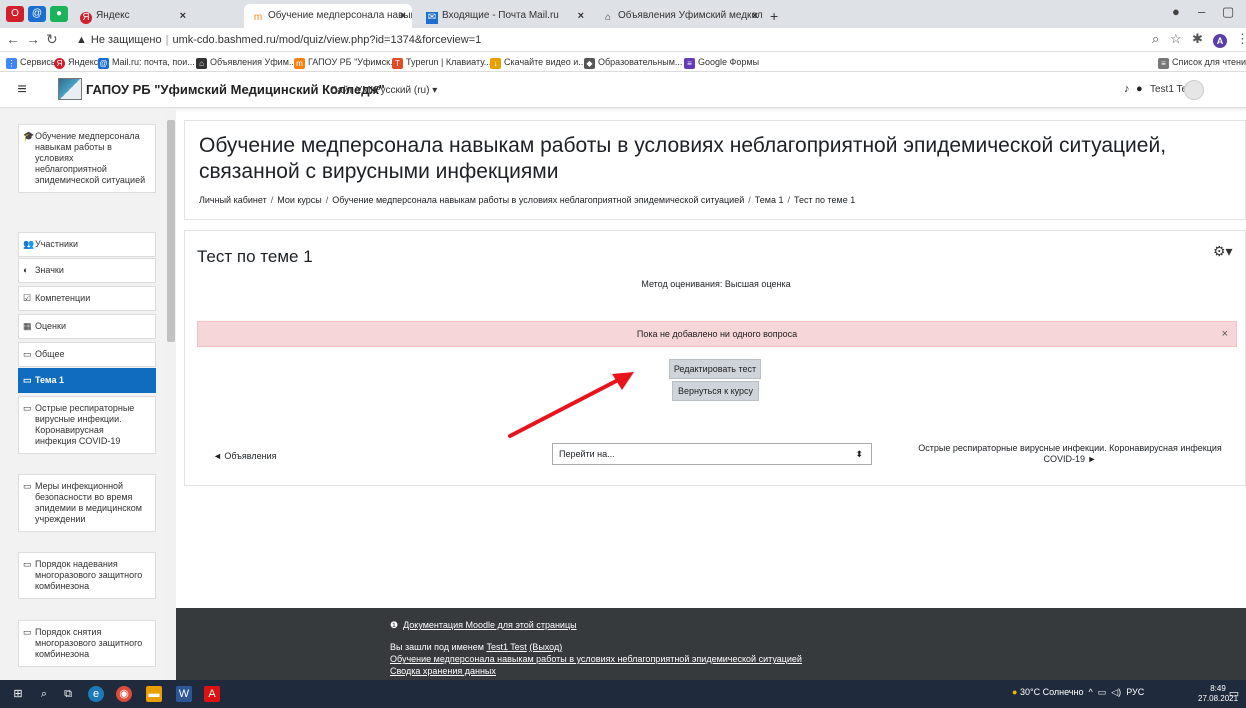 This screenshot has height=708, width=1246. What do you see at coordinates (489, 625) in the screenshot?
I see `docs-link: Документация Moodle для этой страницы` at bounding box center [489, 625].